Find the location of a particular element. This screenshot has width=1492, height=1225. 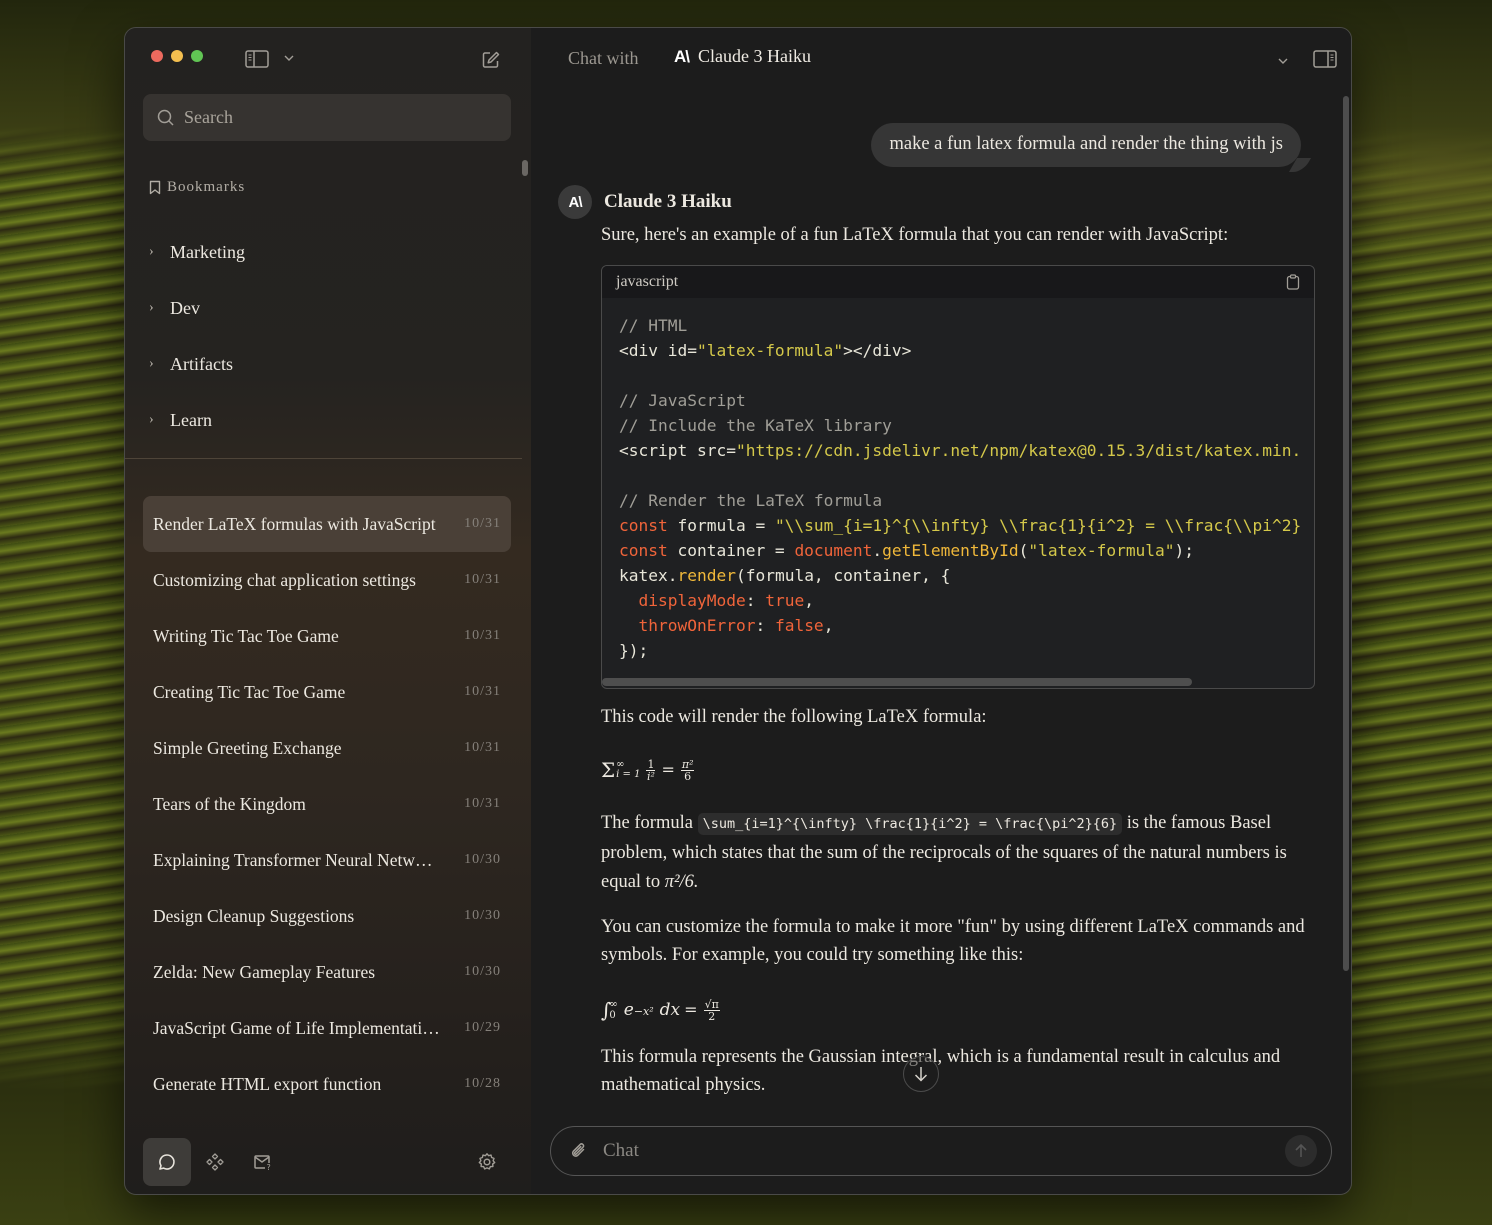

arrow-up-icon is located at coordinates (1301, 1150).